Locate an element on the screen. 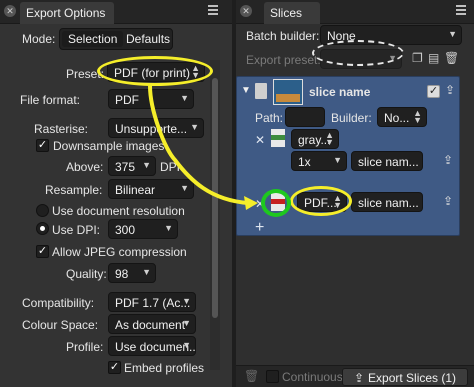 The width and height of the screenshot is (474, 387). scale-value: 1x is located at coordinates (304, 162).